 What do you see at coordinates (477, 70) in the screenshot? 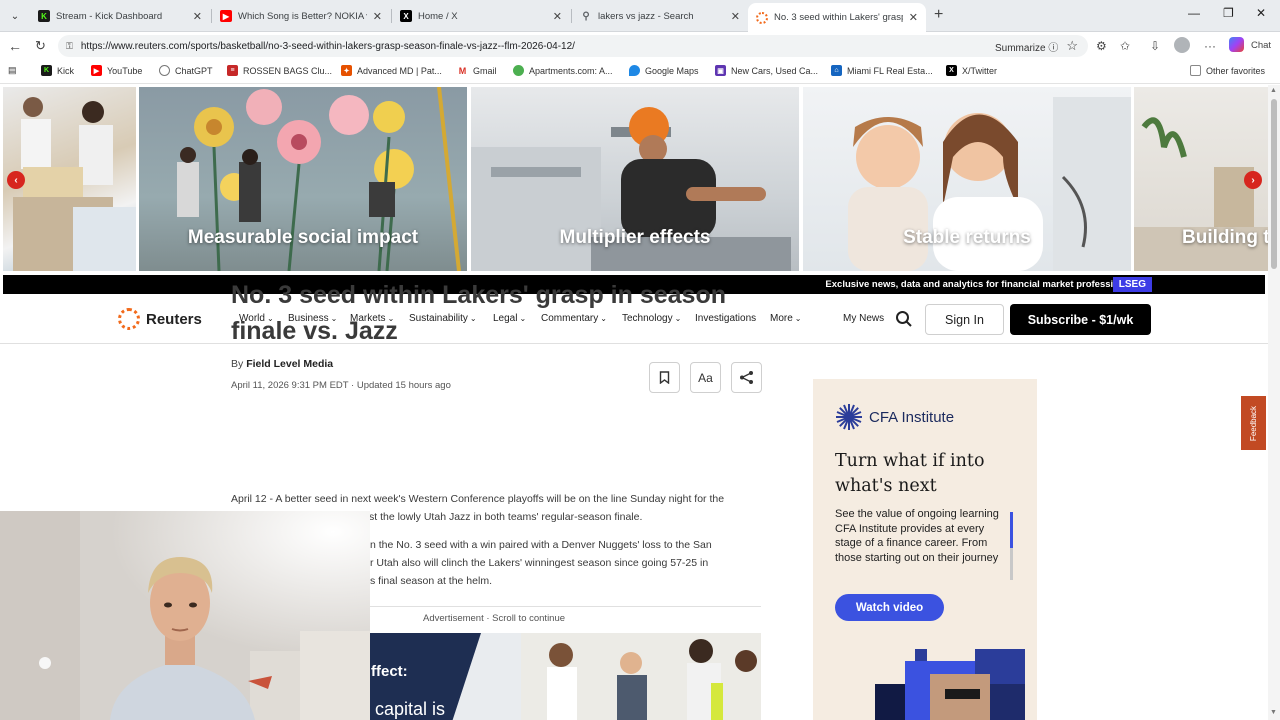
I see `bookmark-gmail: M Gmail` at bounding box center [477, 70].